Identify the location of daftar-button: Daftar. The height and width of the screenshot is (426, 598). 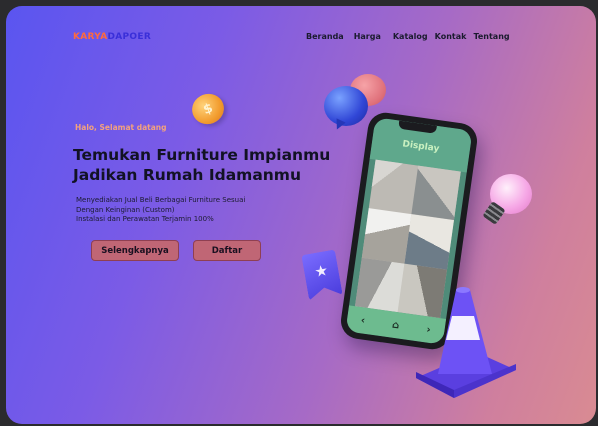
(227, 250).